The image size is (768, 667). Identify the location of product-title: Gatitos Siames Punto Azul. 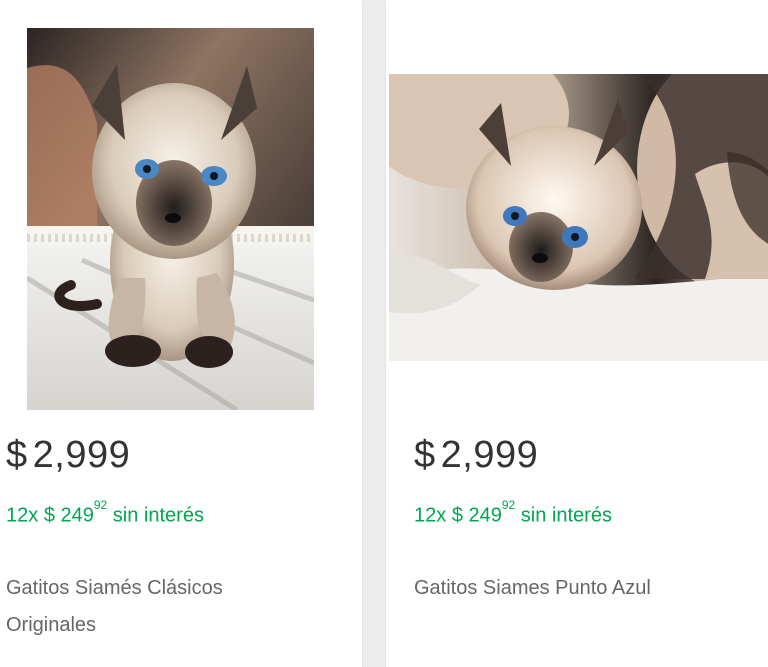
(569, 588).